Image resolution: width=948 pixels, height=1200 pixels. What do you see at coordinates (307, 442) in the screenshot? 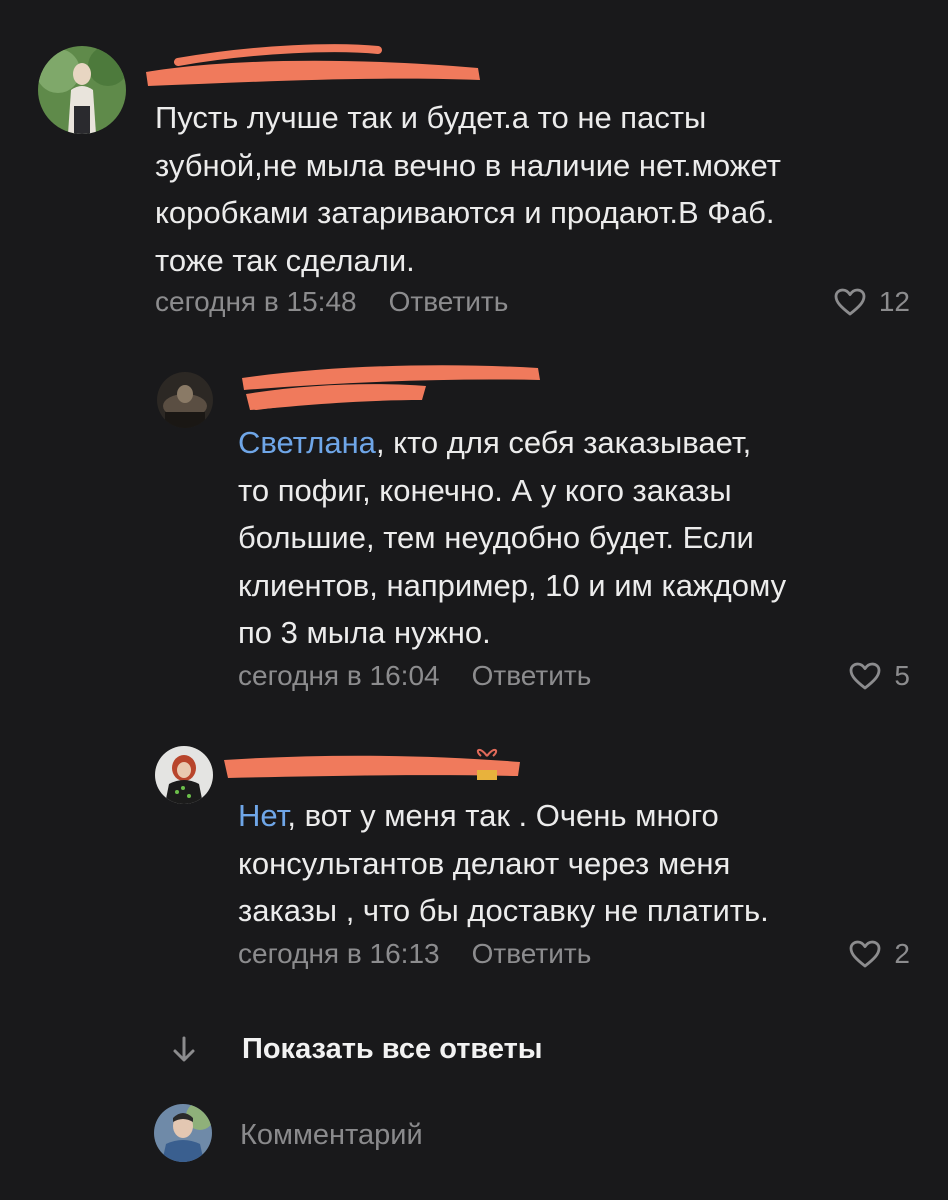
I see `mention: Светлана` at bounding box center [307, 442].